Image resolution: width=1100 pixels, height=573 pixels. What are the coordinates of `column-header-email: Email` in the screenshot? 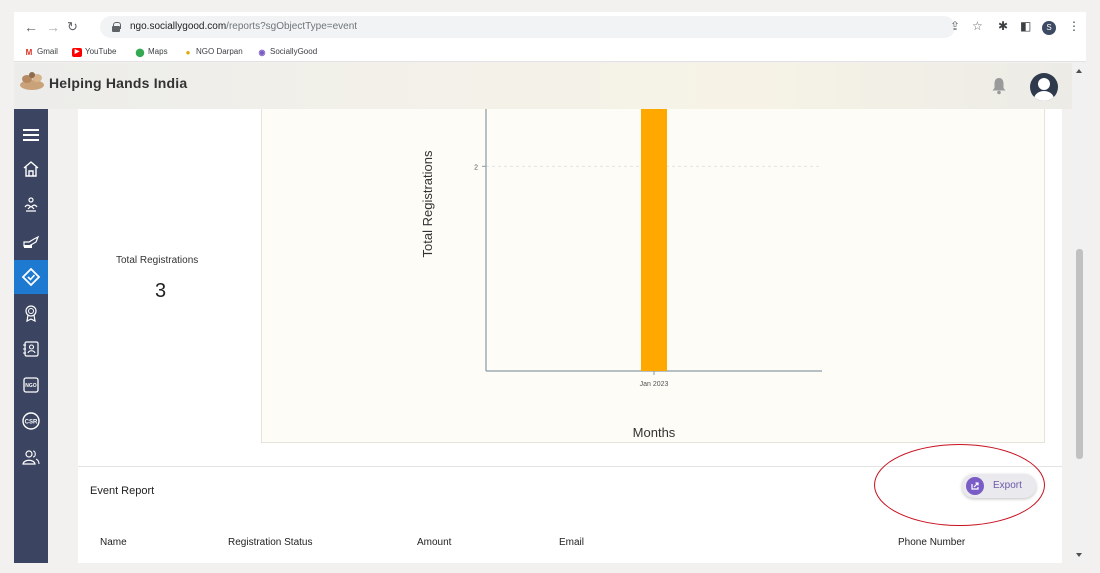 It's located at (572, 542).